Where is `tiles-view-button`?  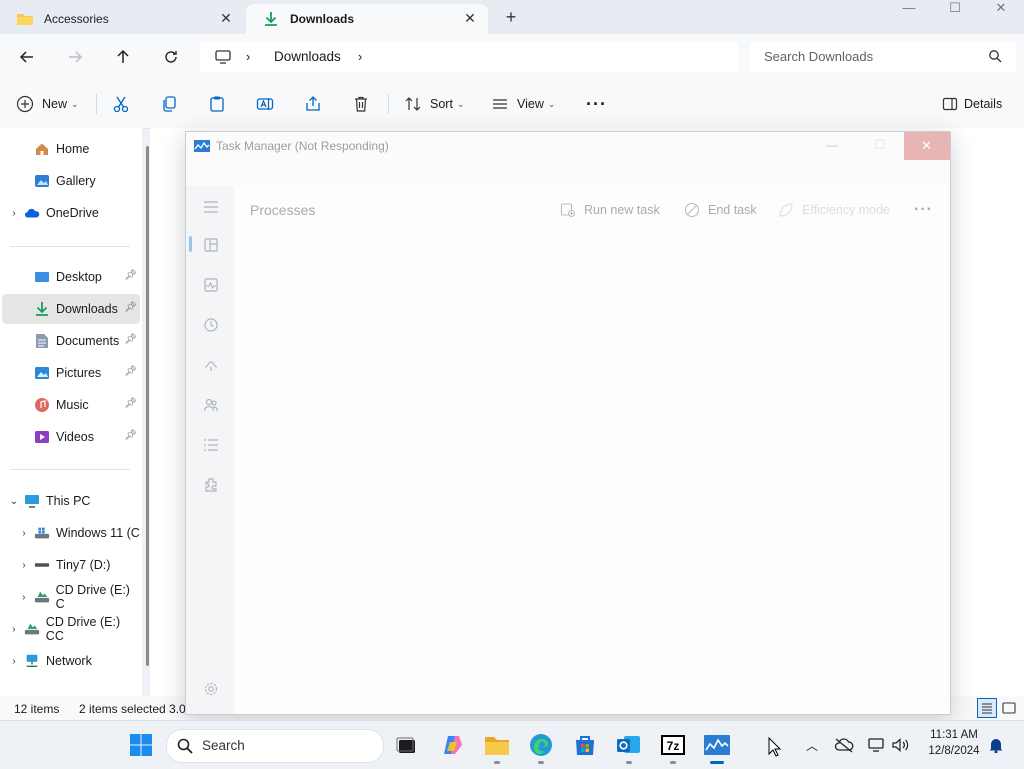
tiles-view-button is located at coordinates (1009, 709).